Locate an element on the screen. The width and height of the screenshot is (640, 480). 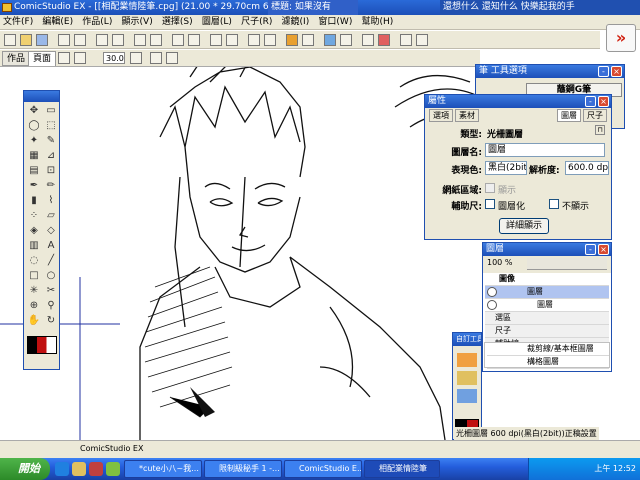
tone-show-checkbox is located at coordinates (490, 188).